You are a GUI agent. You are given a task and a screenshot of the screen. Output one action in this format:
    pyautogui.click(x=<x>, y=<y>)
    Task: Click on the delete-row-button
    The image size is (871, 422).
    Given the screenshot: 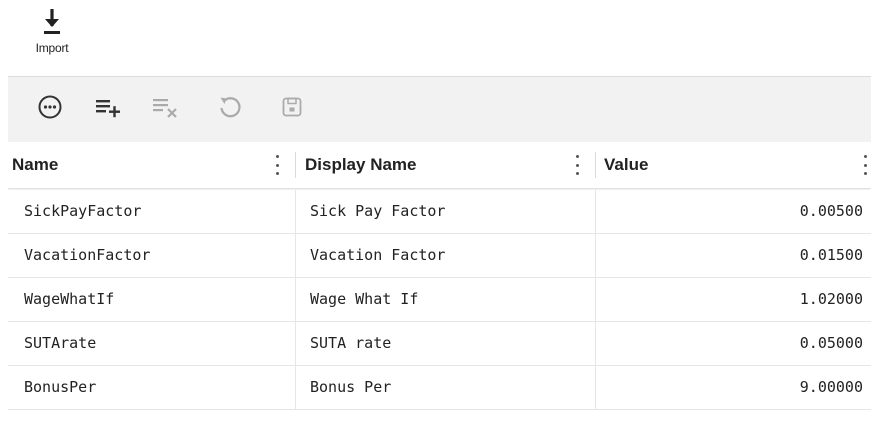 What is the action you would take?
    pyautogui.click(x=166, y=107)
    